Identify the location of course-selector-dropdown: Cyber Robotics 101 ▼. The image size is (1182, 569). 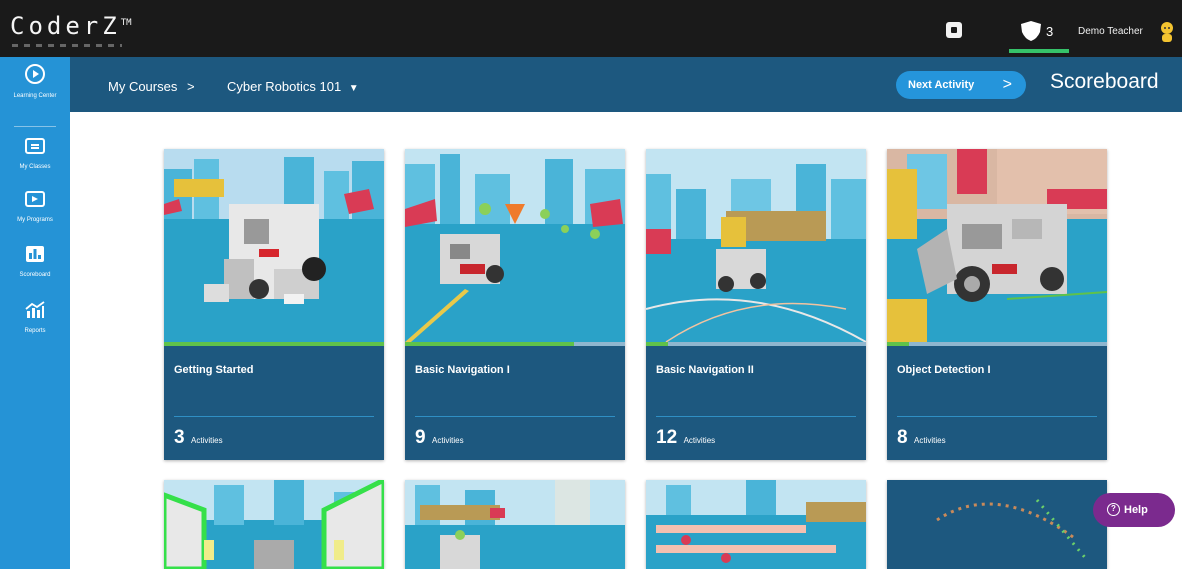
(293, 86).